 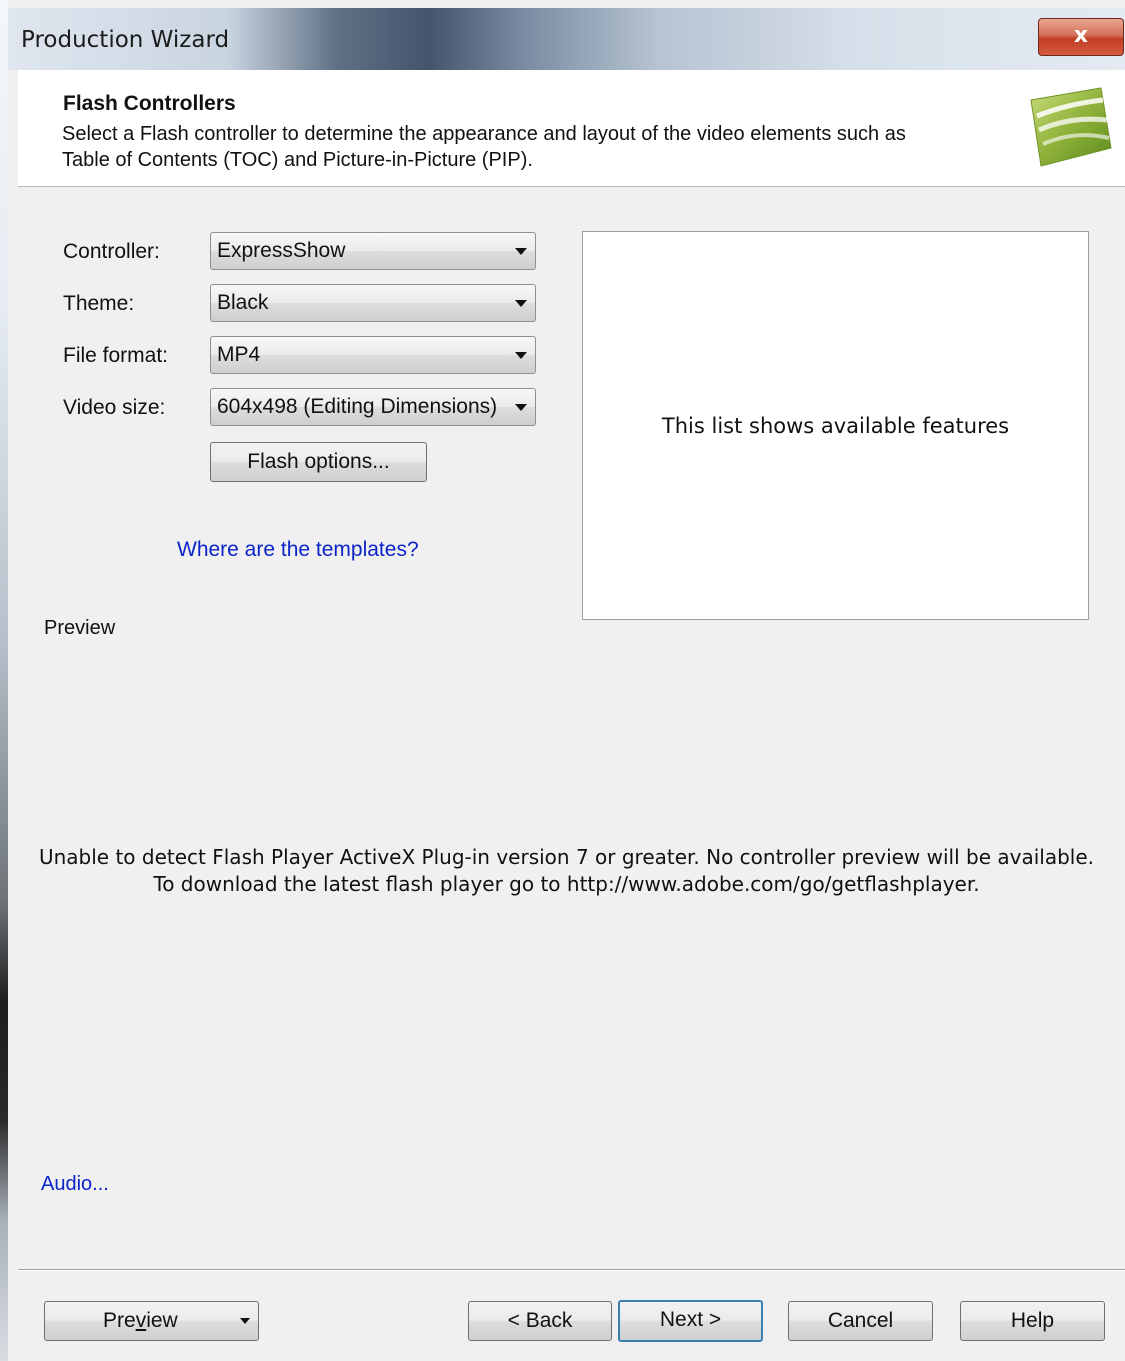 I want to click on video-size-label: Video size:, so click(x=114, y=407).